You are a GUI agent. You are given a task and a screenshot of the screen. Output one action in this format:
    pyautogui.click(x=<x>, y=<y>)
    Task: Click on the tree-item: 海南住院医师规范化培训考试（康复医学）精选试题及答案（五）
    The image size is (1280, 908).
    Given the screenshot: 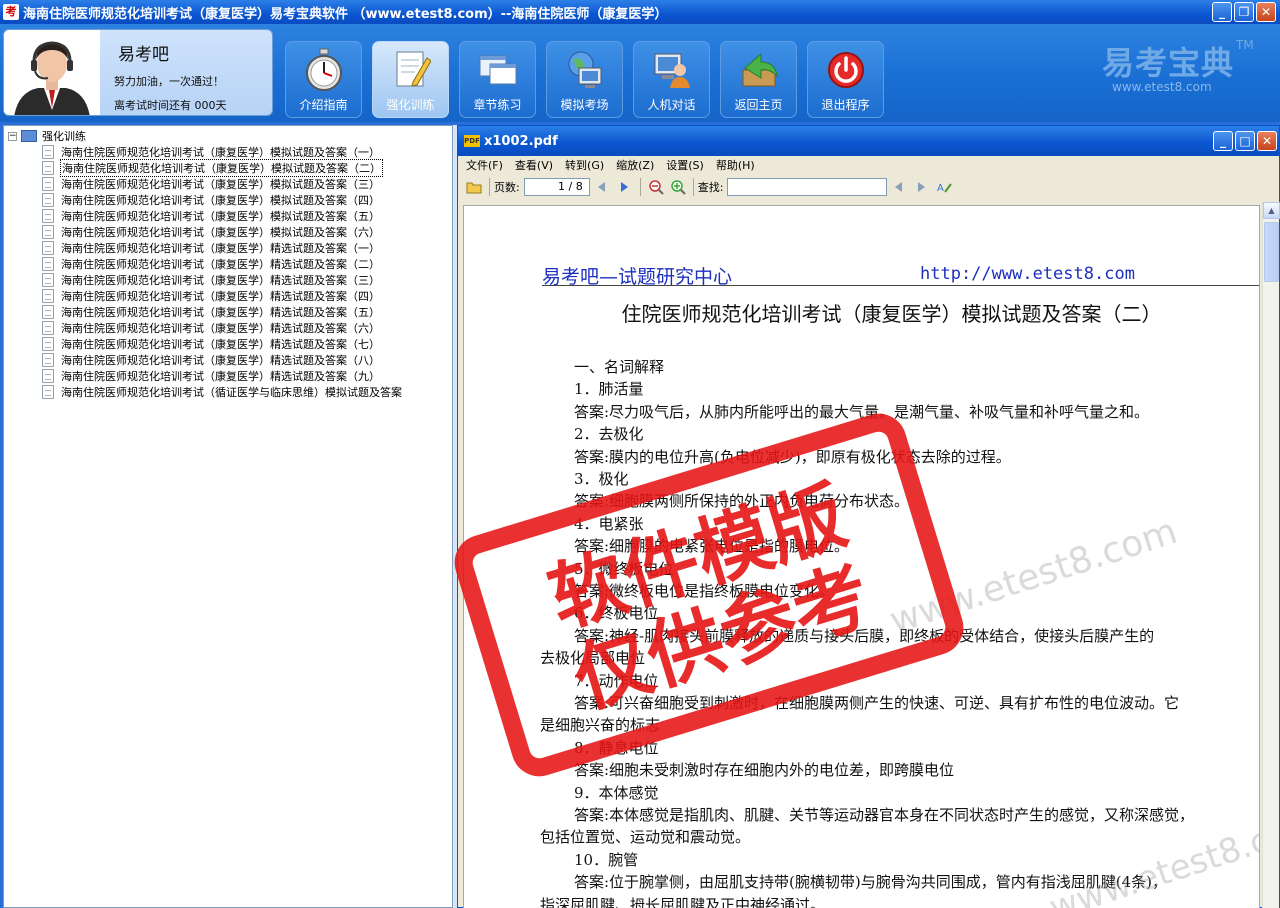 What is the action you would take?
    pyautogui.click(x=211, y=312)
    